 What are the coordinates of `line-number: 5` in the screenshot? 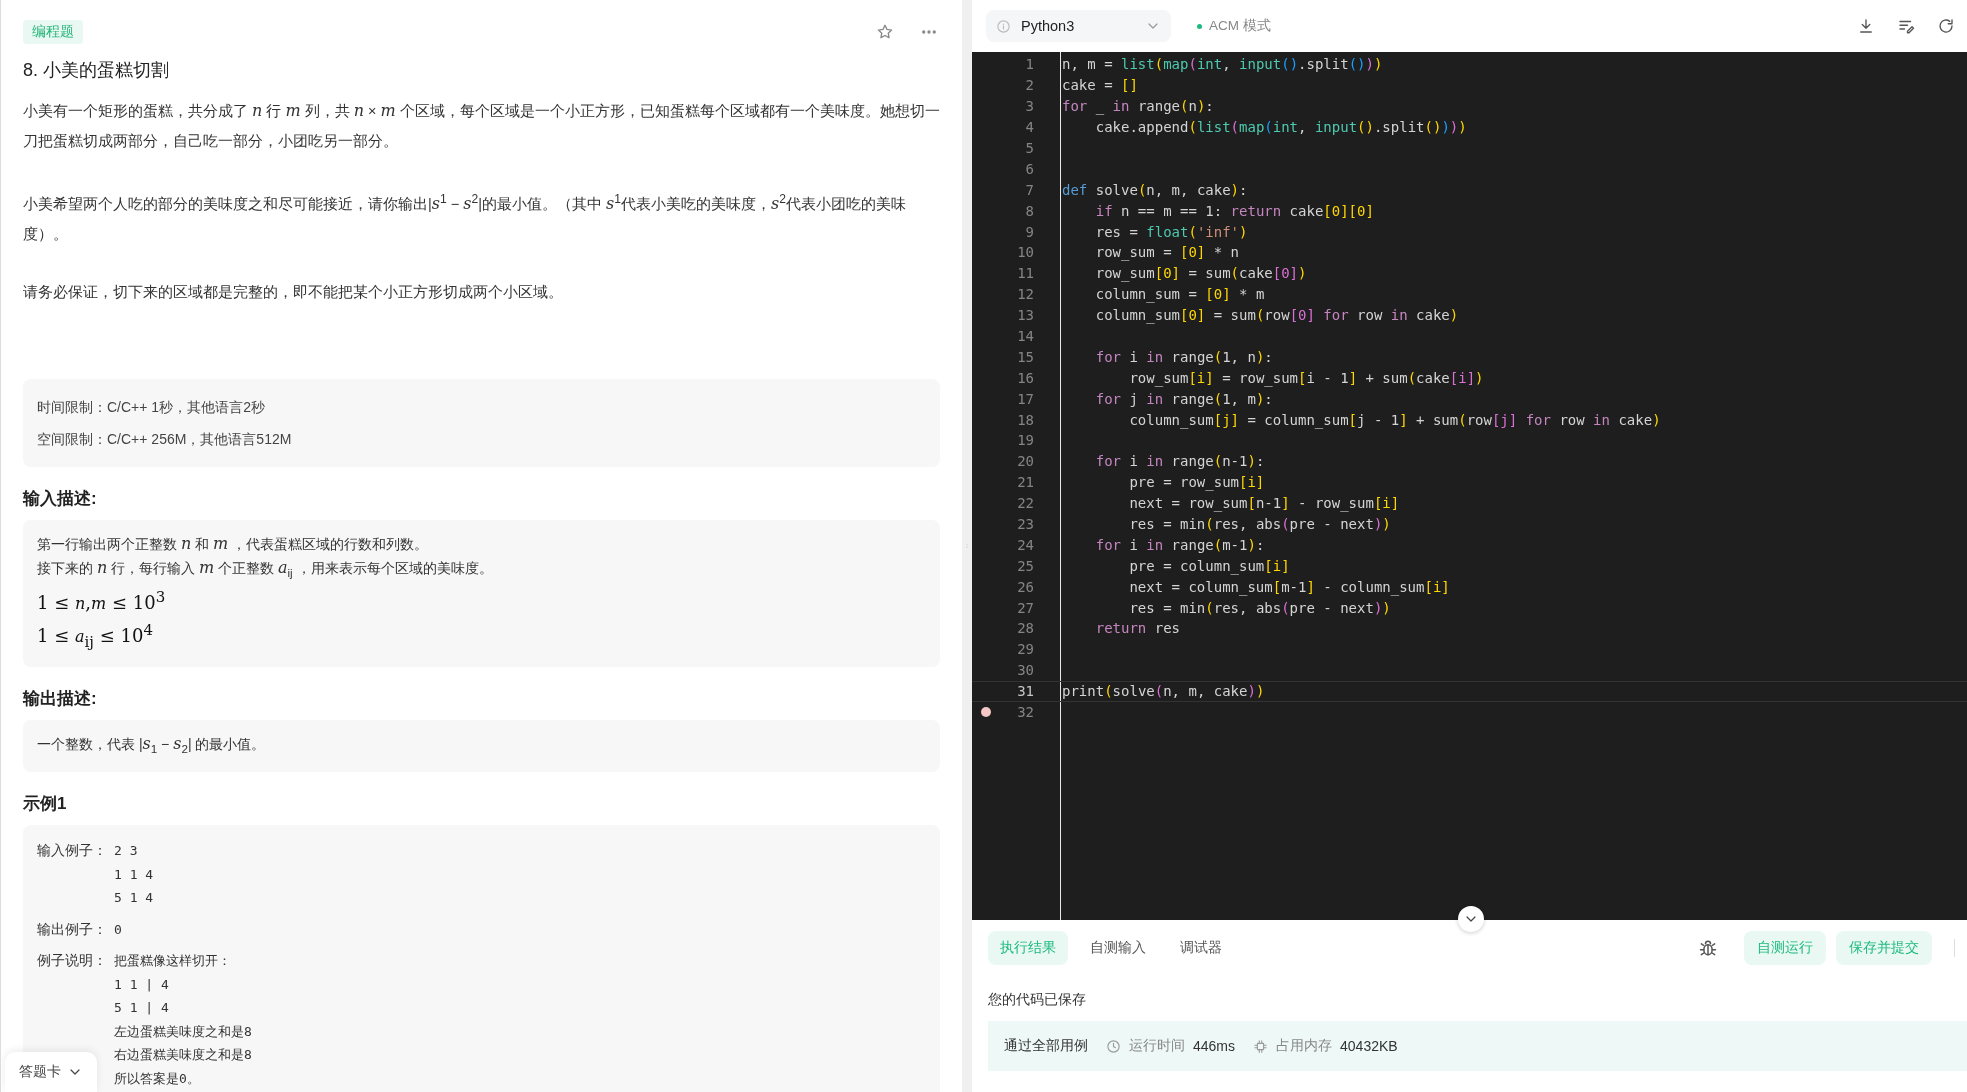 It's located at (1029, 148).